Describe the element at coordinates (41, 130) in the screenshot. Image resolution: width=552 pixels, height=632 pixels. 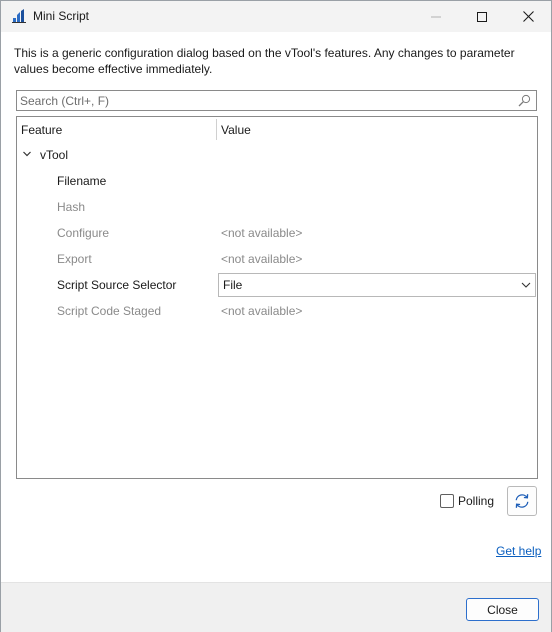
I see `feature-column-header: Feature` at that location.